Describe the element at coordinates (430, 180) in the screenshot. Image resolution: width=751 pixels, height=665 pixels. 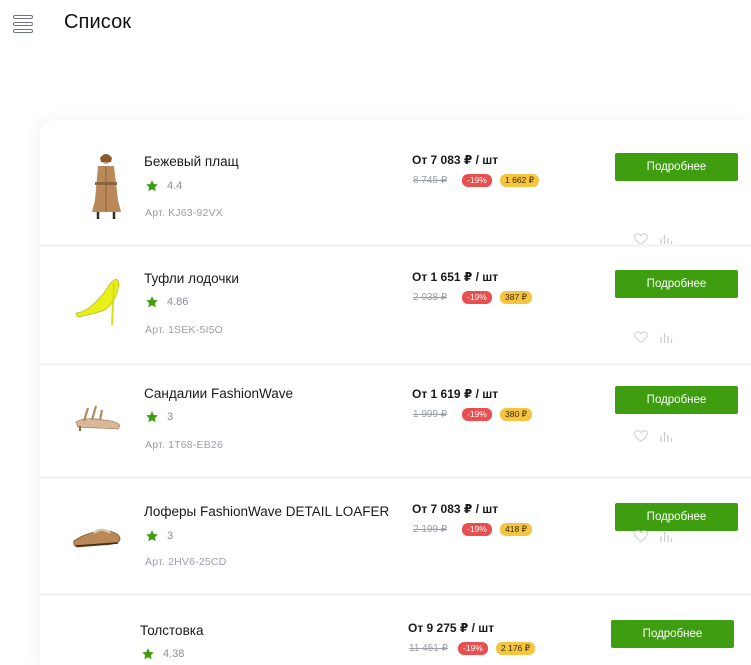
I see `old-price: 8 745 ₽` at that location.